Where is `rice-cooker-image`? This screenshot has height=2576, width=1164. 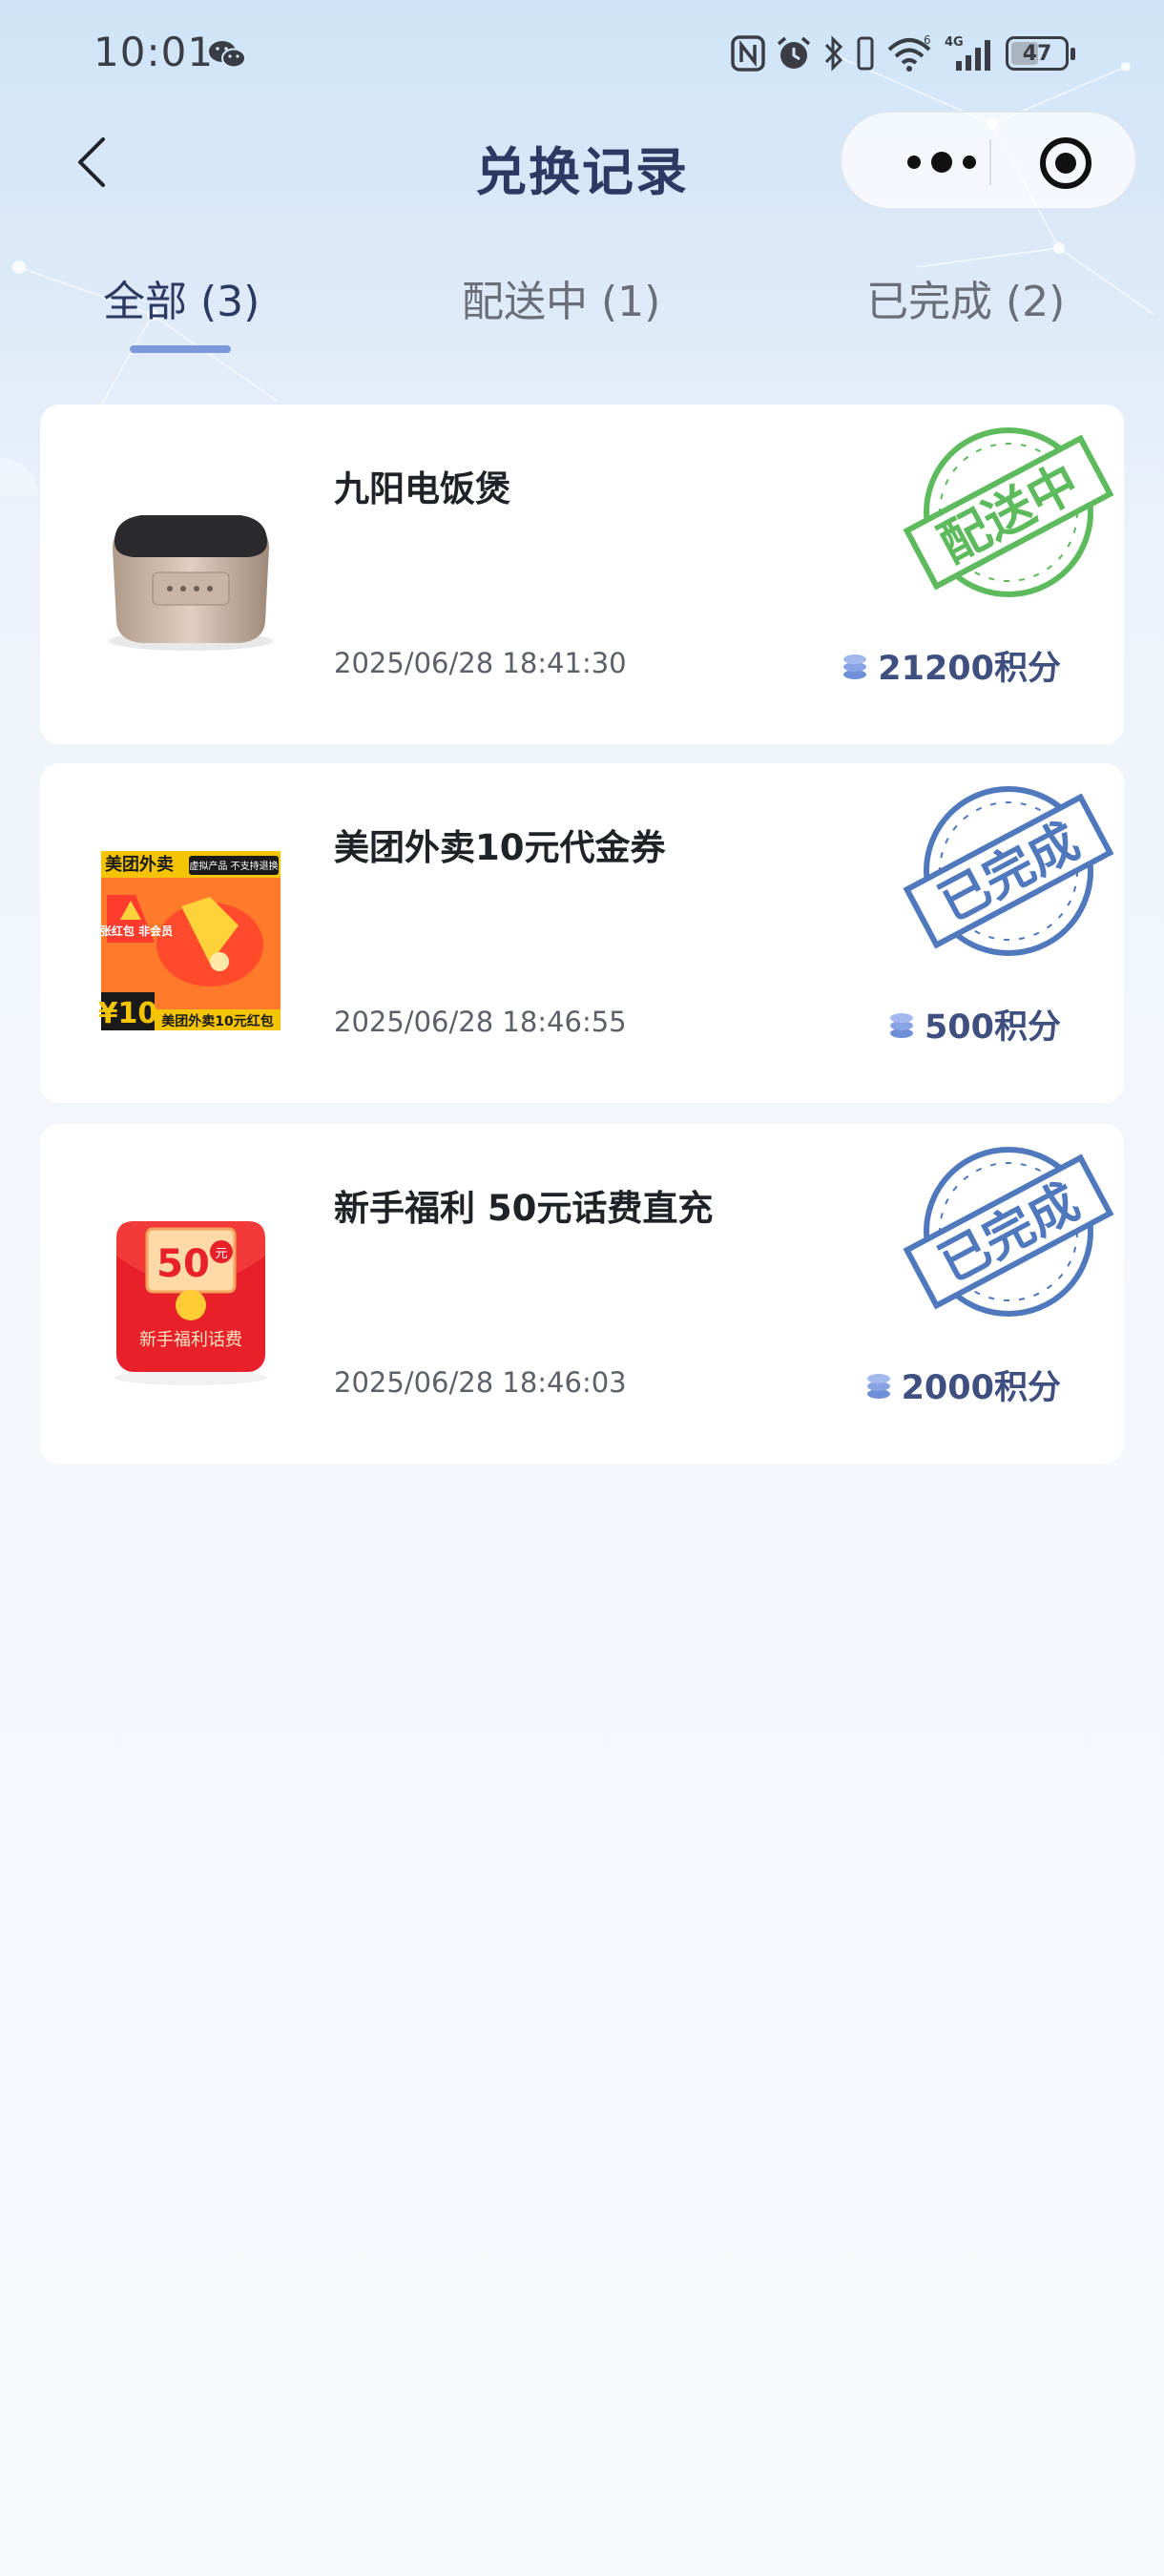 rice-cooker-image is located at coordinates (191, 583).